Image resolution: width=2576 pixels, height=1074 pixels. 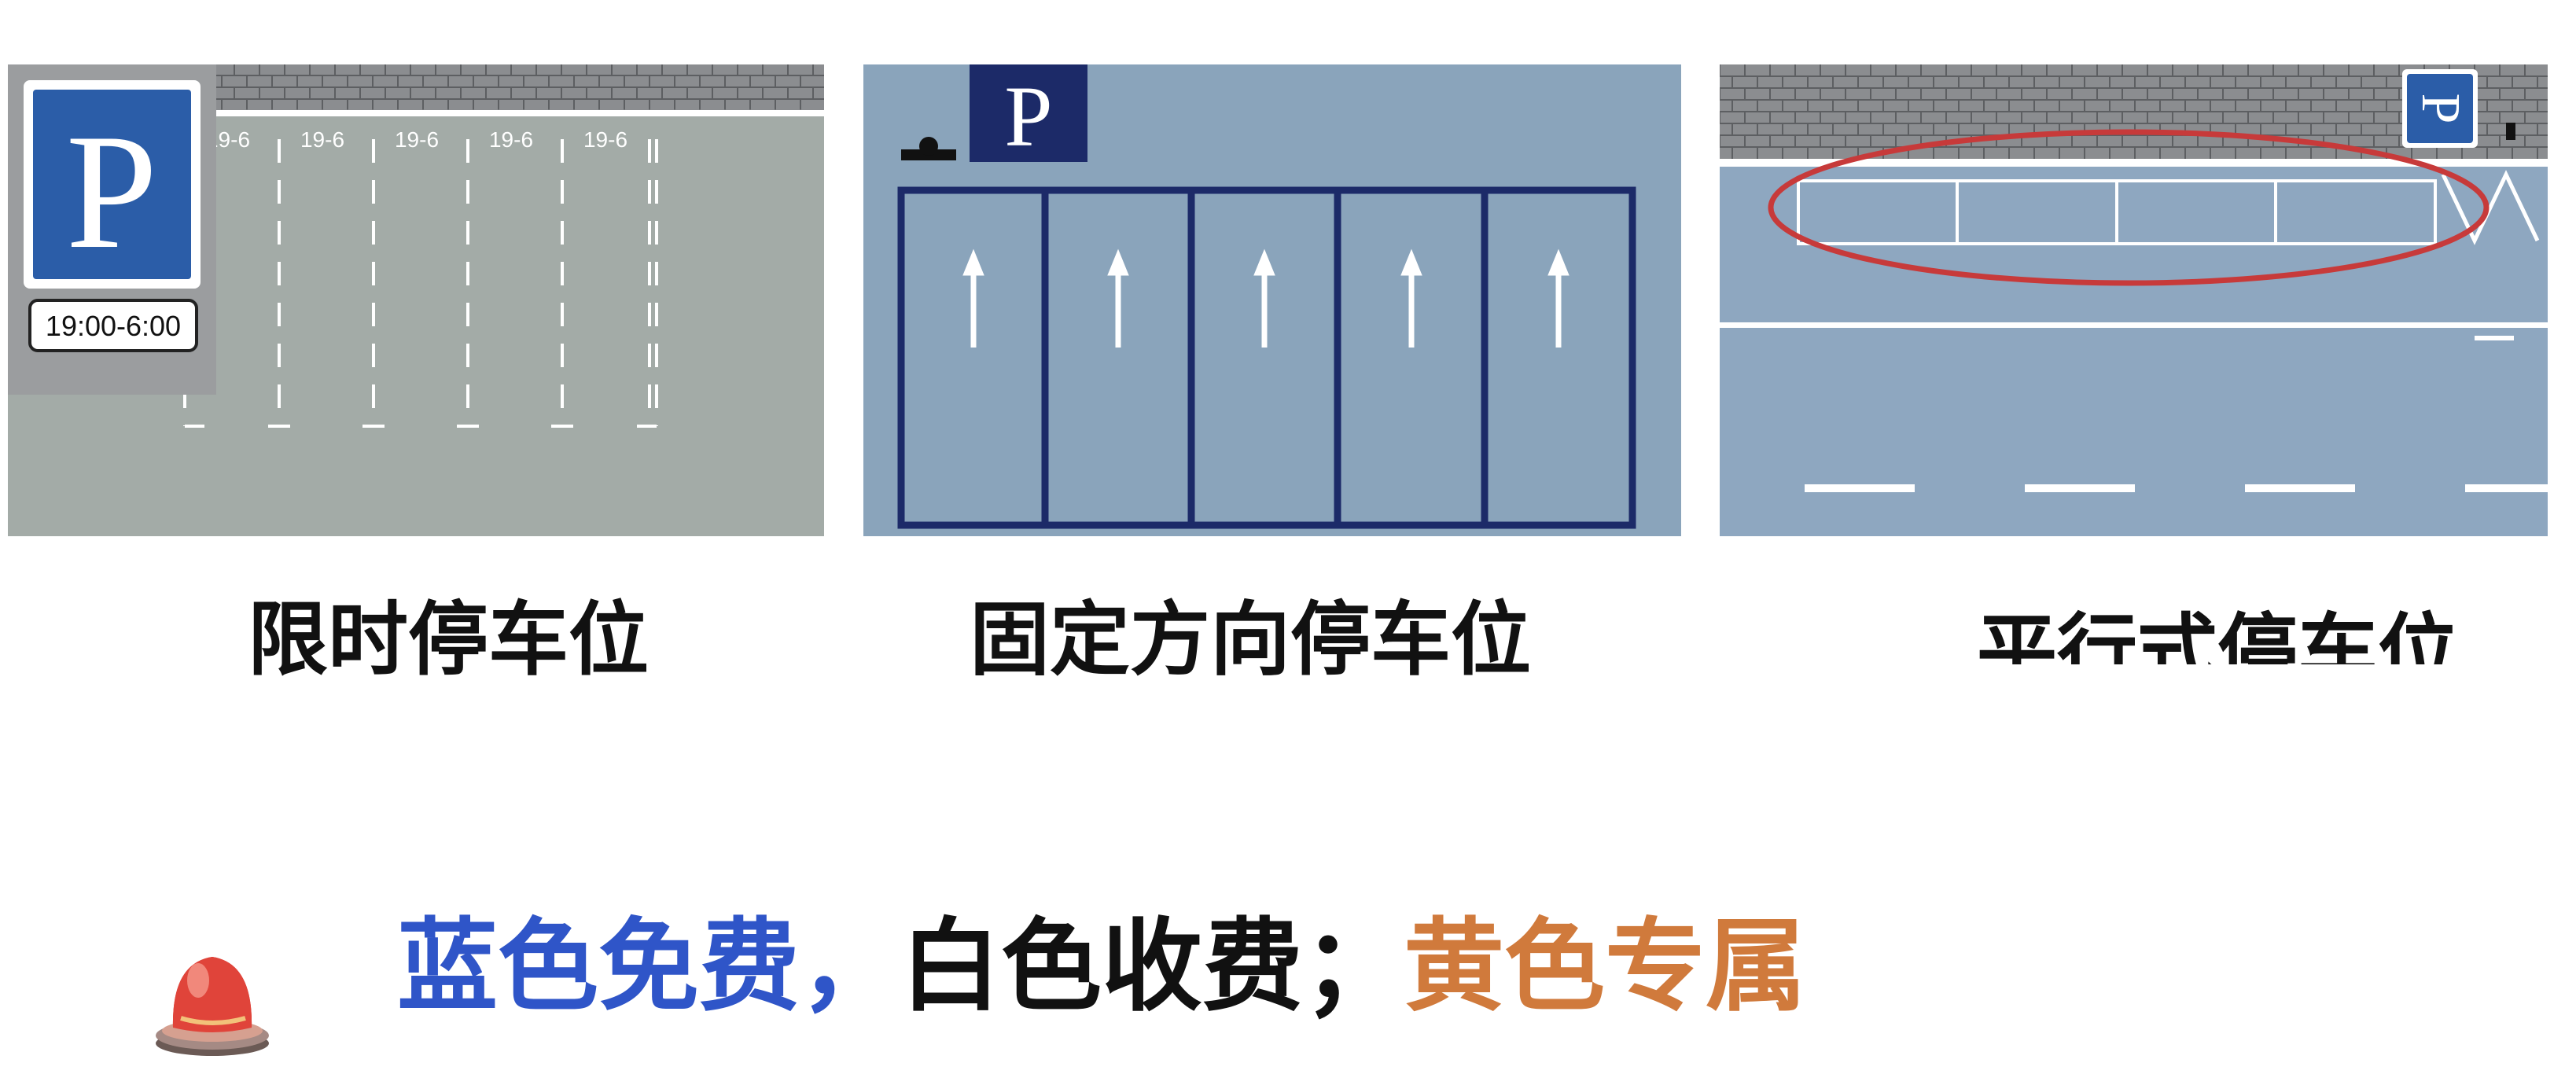 I want to click on time-limited-parking-illustration: 19-6 19-6 19-6 19-6 19-6 P 19:00-6:00, so click(x=416, y=300).